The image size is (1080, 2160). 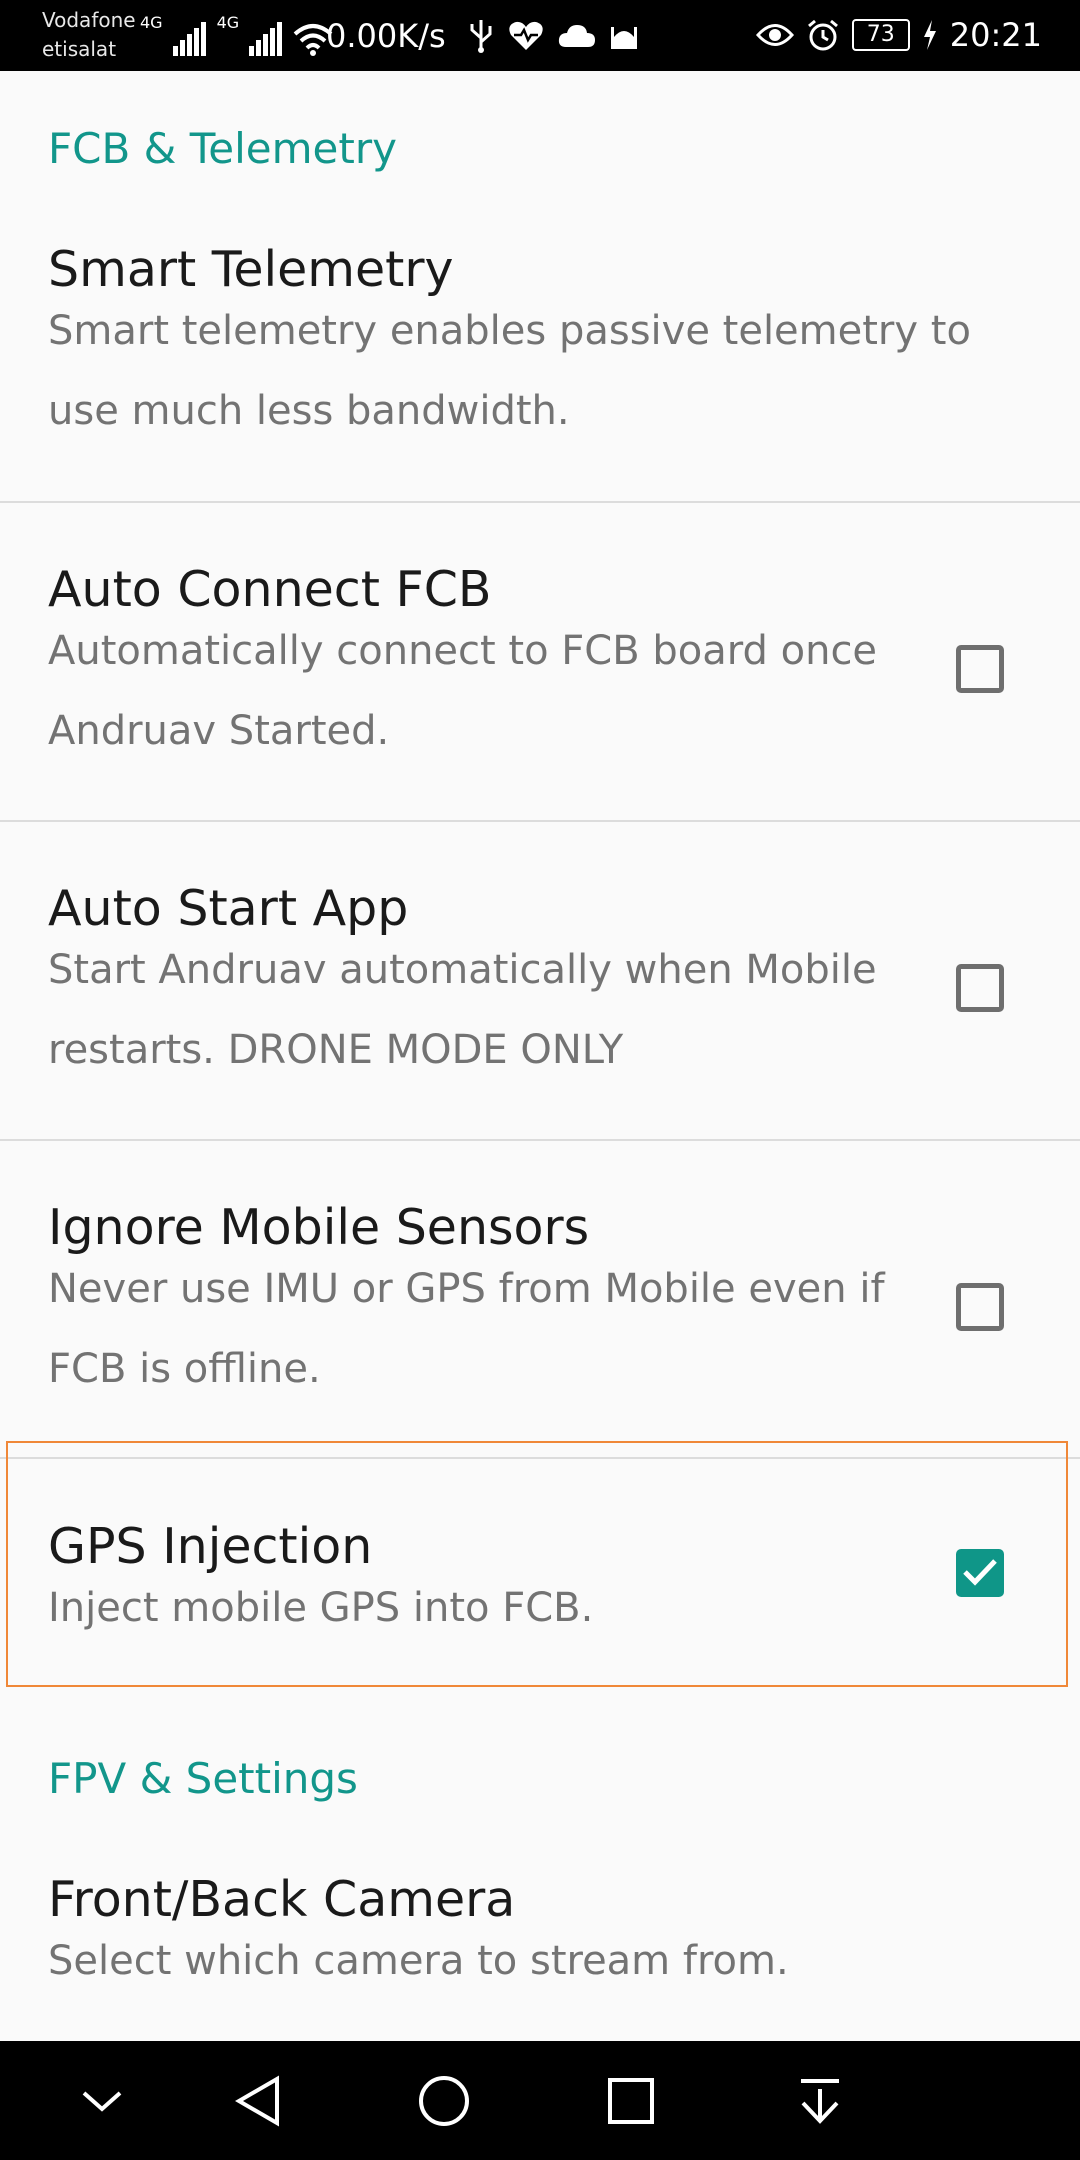 I want to click on auto-connect-fcb-checkbox, so click(x=980, y=669).